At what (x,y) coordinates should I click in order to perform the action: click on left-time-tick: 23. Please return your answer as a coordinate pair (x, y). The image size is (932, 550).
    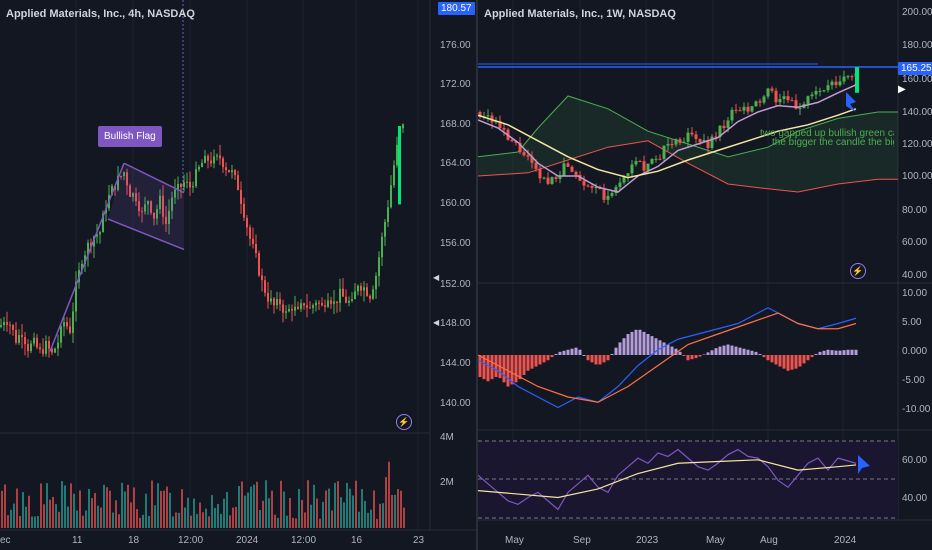
    Looking at the image, I should click on (419, 540).